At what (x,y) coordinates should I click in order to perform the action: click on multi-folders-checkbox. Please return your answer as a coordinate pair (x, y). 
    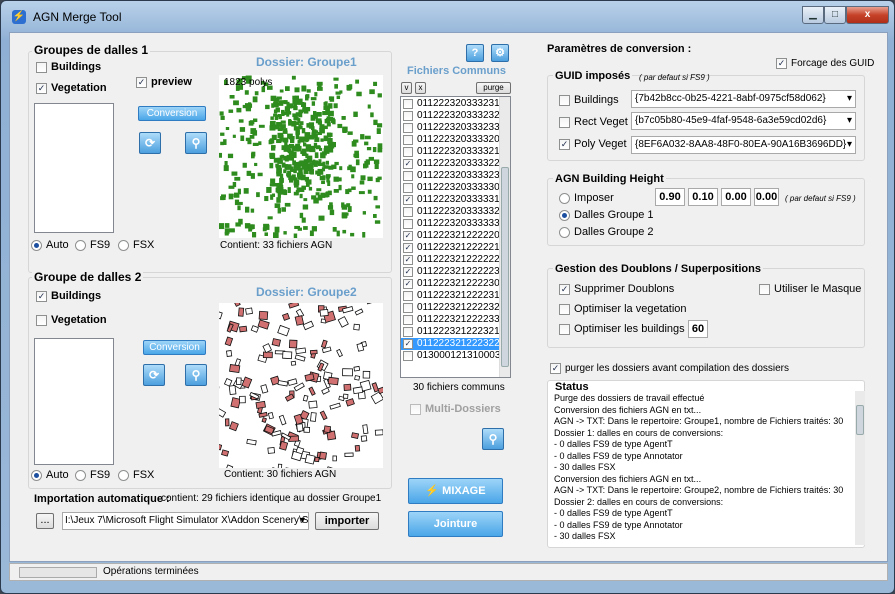
    Looking at the image, I should click on (415, 409).